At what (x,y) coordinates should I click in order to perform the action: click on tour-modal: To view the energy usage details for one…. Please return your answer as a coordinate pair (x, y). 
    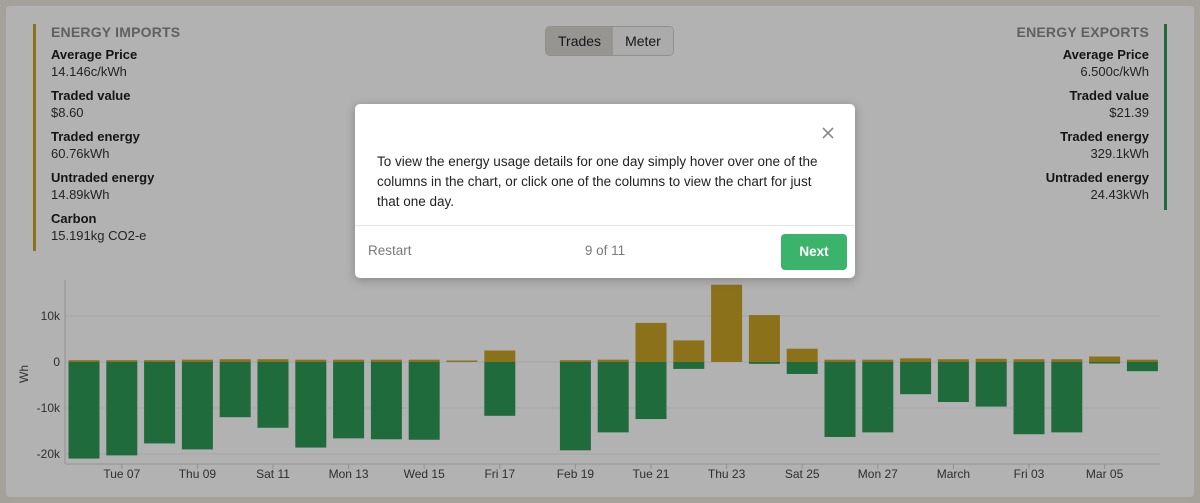
    Looking at the image, I should click on (605, 191).